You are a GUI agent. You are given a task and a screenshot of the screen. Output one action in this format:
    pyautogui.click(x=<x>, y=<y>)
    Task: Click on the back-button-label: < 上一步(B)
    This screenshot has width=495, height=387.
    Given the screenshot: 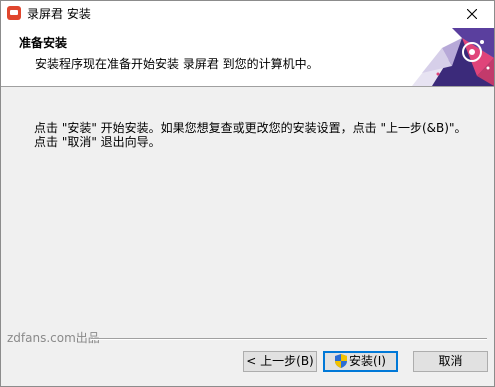 What is the action you would take?
    pyautogui.click(x=280, y=361)
    